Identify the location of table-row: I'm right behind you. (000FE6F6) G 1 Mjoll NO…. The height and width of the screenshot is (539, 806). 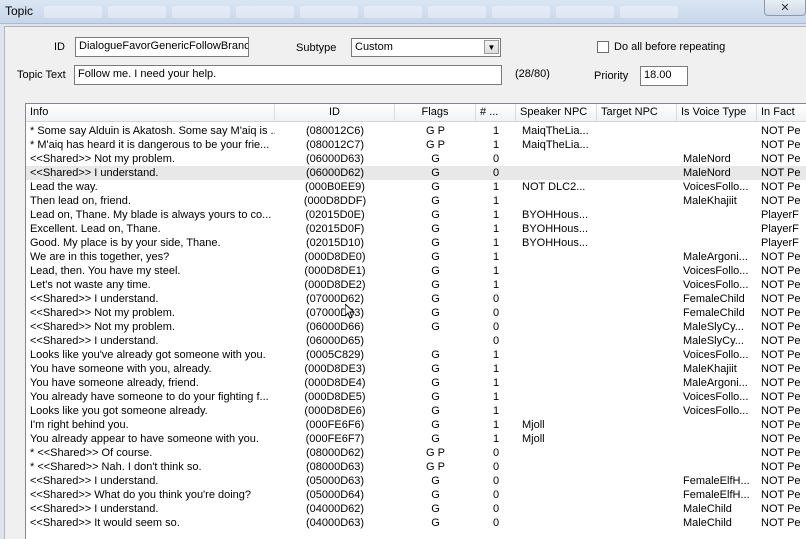
(416, 425).